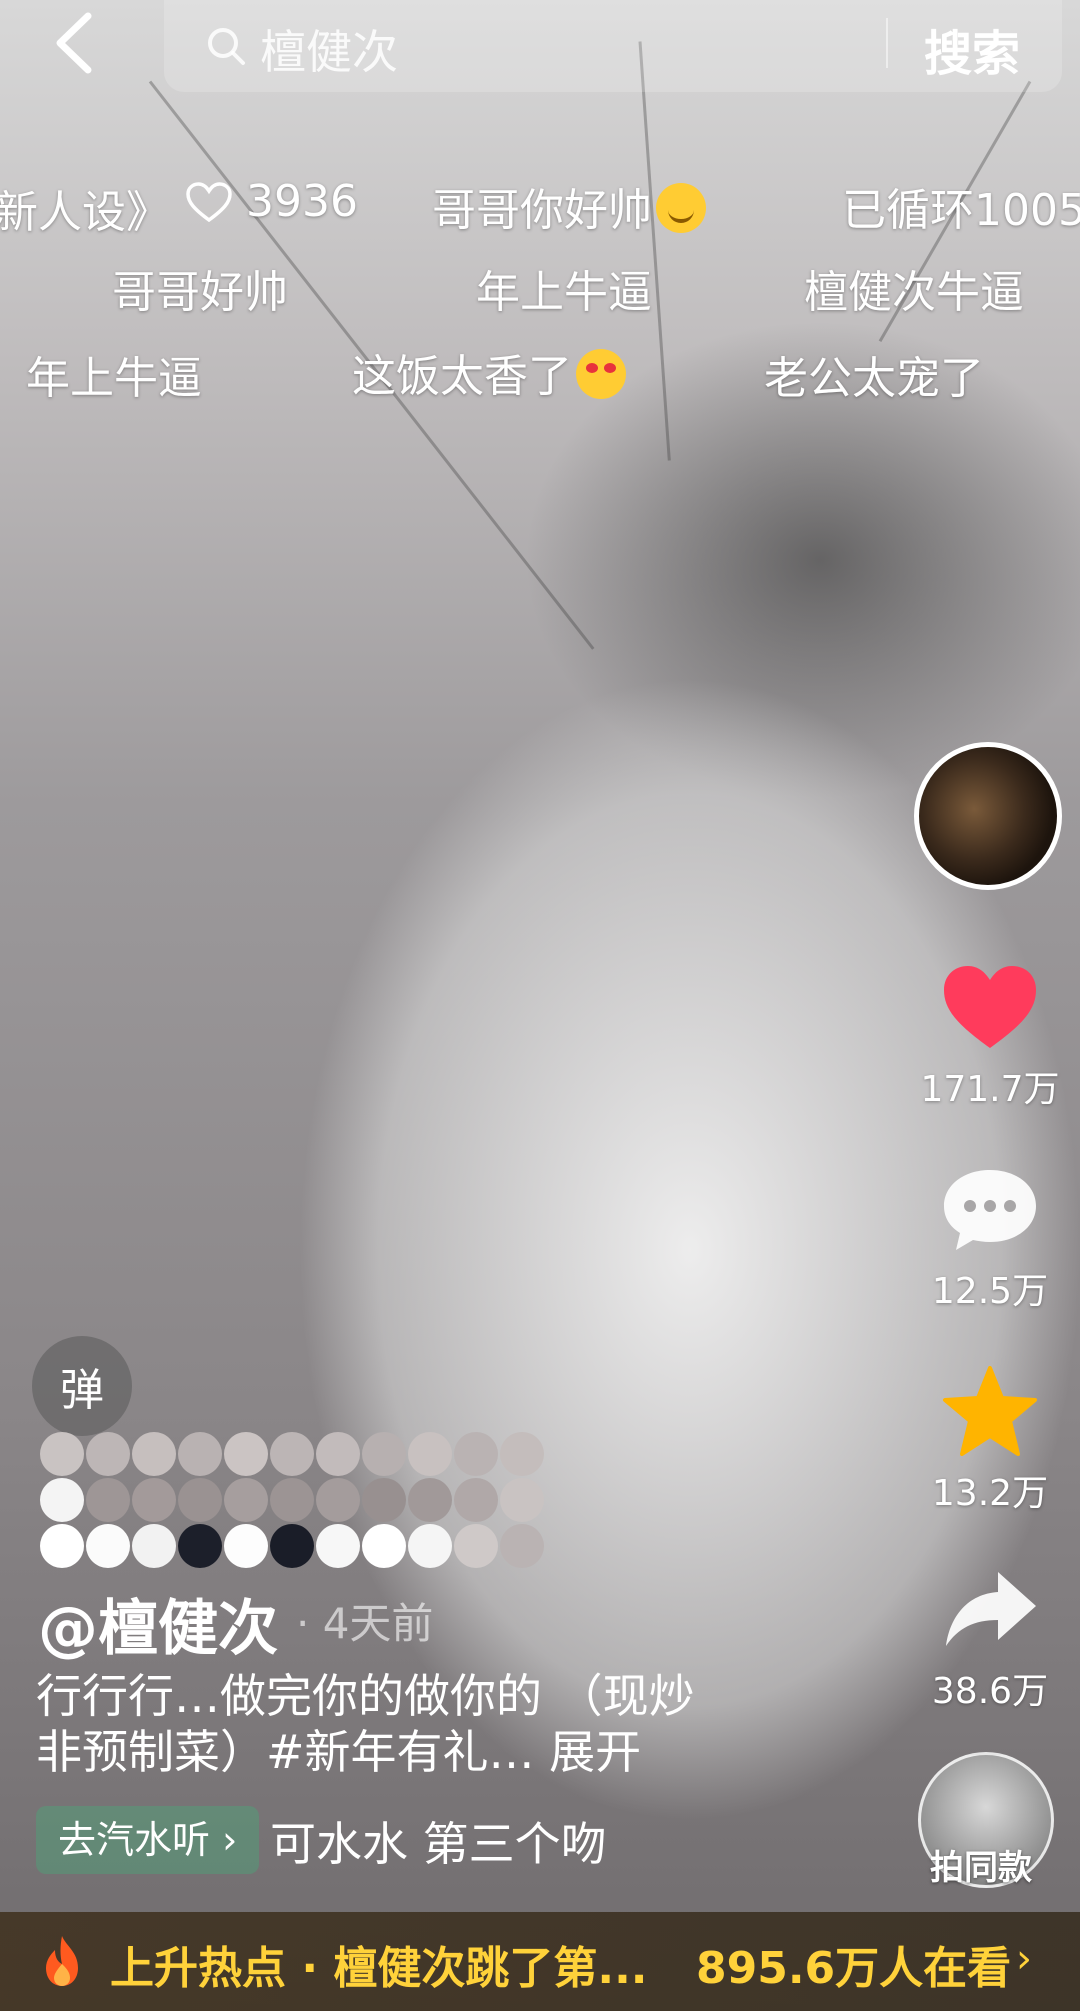 The image size is (1080, 2011). What do you see at coordinates (200, 292) in the screenshot?
I see `danmaku-item: 哥哥好帅` at bounding box center [200, 292].